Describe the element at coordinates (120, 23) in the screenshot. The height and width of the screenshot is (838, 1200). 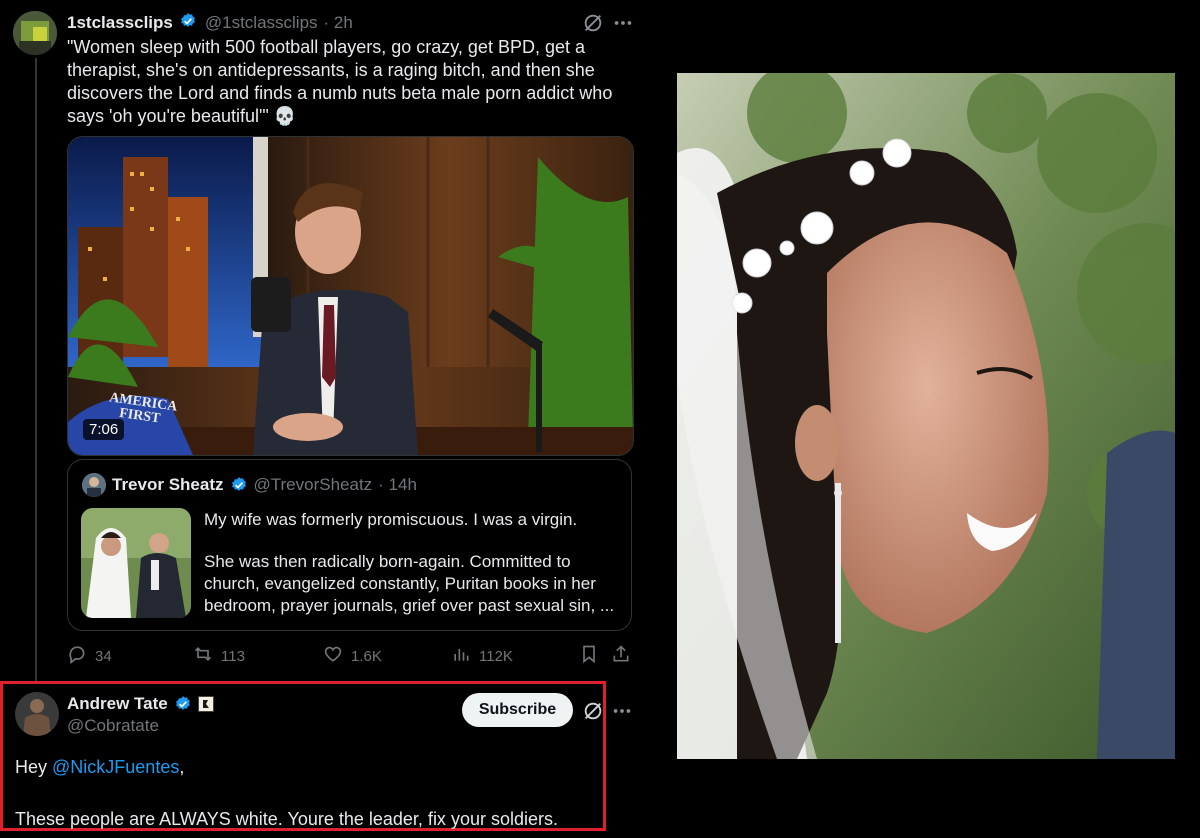
I see `tweet1-author-name: 1stclassclips` at that location.